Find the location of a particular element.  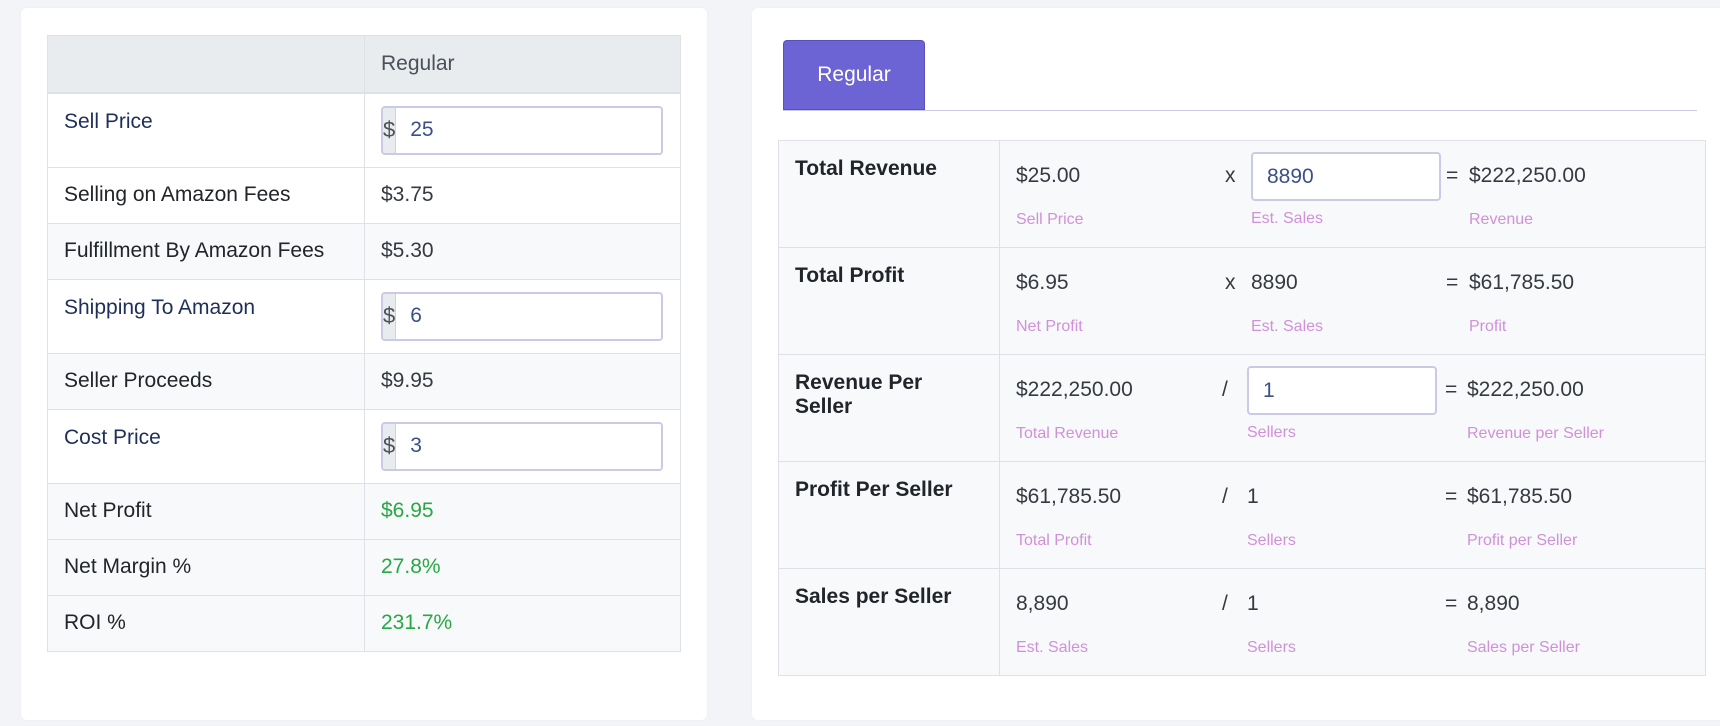

revenue-per-seller-result: $222,250.00 is located at coordinates (1525, 389).